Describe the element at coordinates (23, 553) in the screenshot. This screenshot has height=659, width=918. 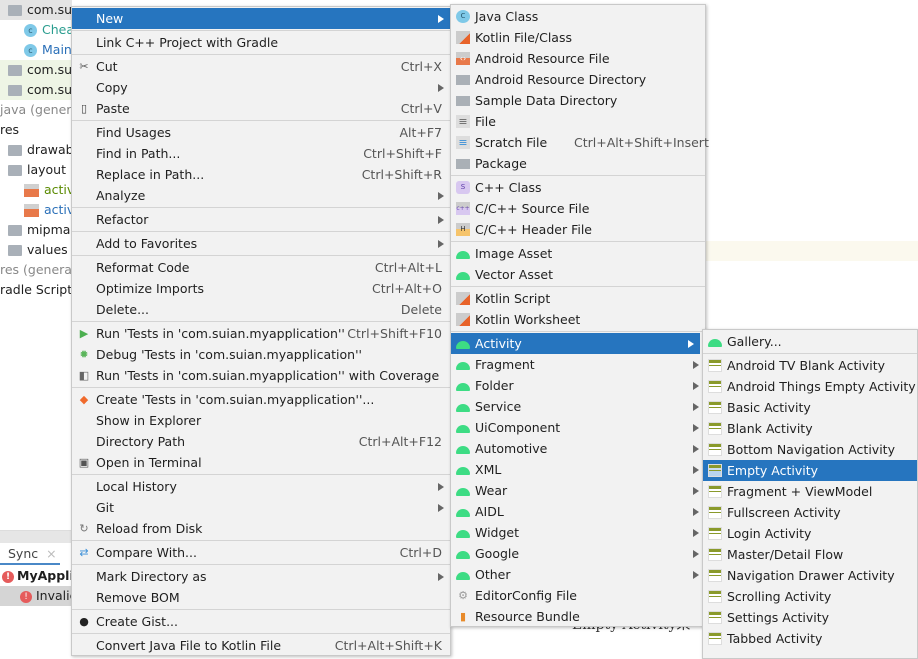
I see `sync-tab-label: Sync` at that location.